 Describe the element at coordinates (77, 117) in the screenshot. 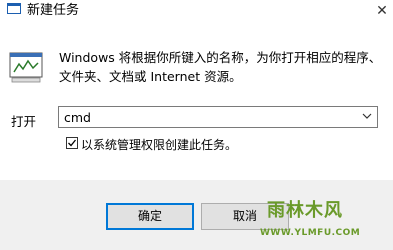

I see `open-input-value: cmd` at that location.